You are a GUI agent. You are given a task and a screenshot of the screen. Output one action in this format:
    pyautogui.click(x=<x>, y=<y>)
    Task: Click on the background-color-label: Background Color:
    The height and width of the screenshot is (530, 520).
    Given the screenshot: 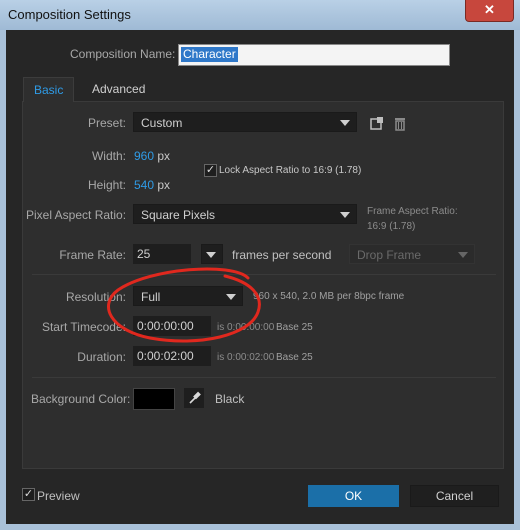 What is the action you would take?
    pyautogui.click(x=81, y=399)
    